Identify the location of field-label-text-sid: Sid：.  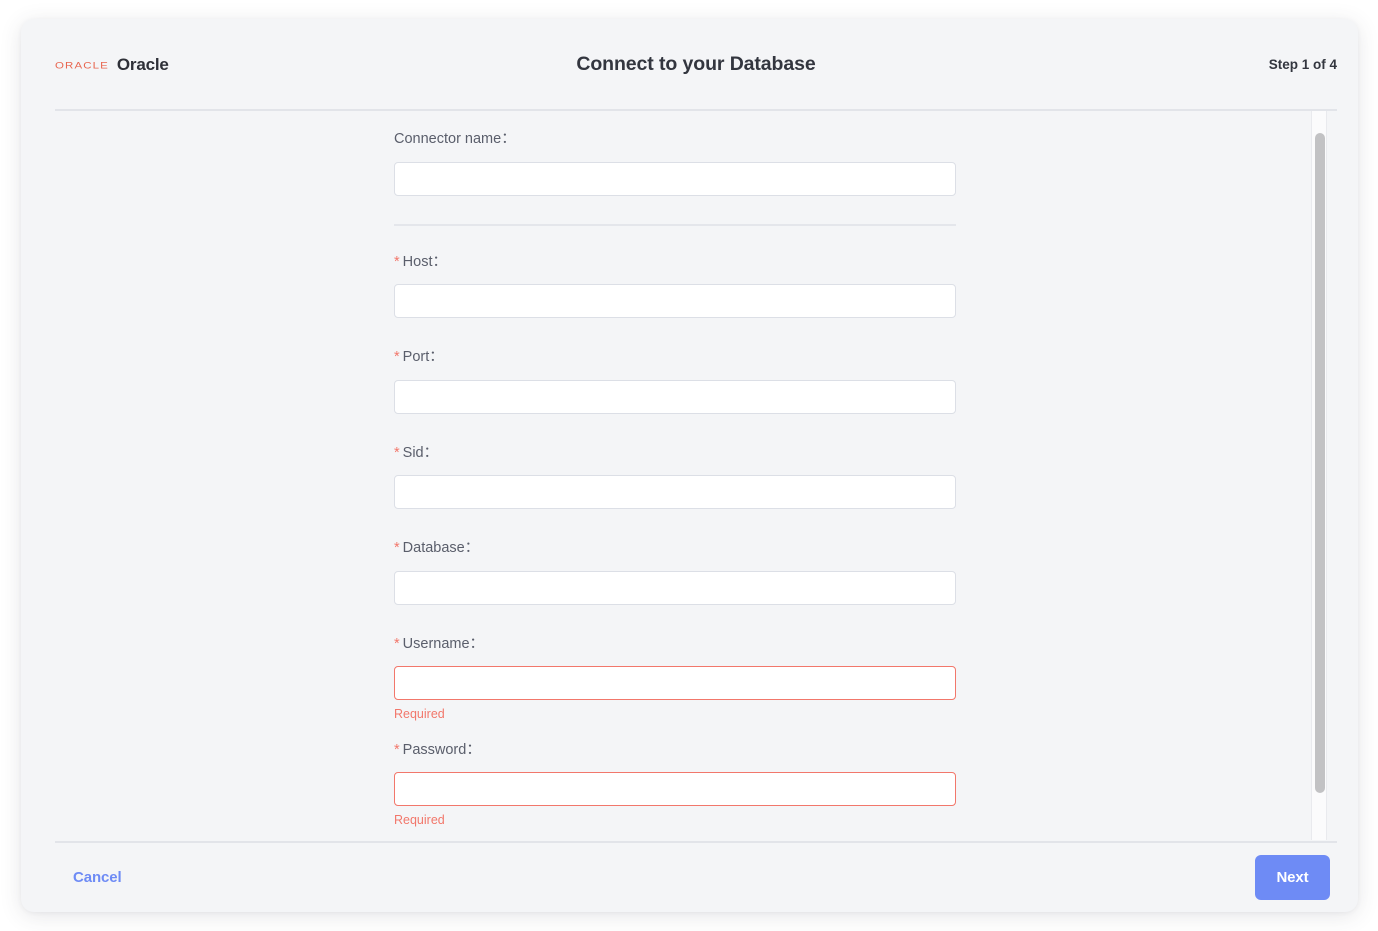
(420, 452).